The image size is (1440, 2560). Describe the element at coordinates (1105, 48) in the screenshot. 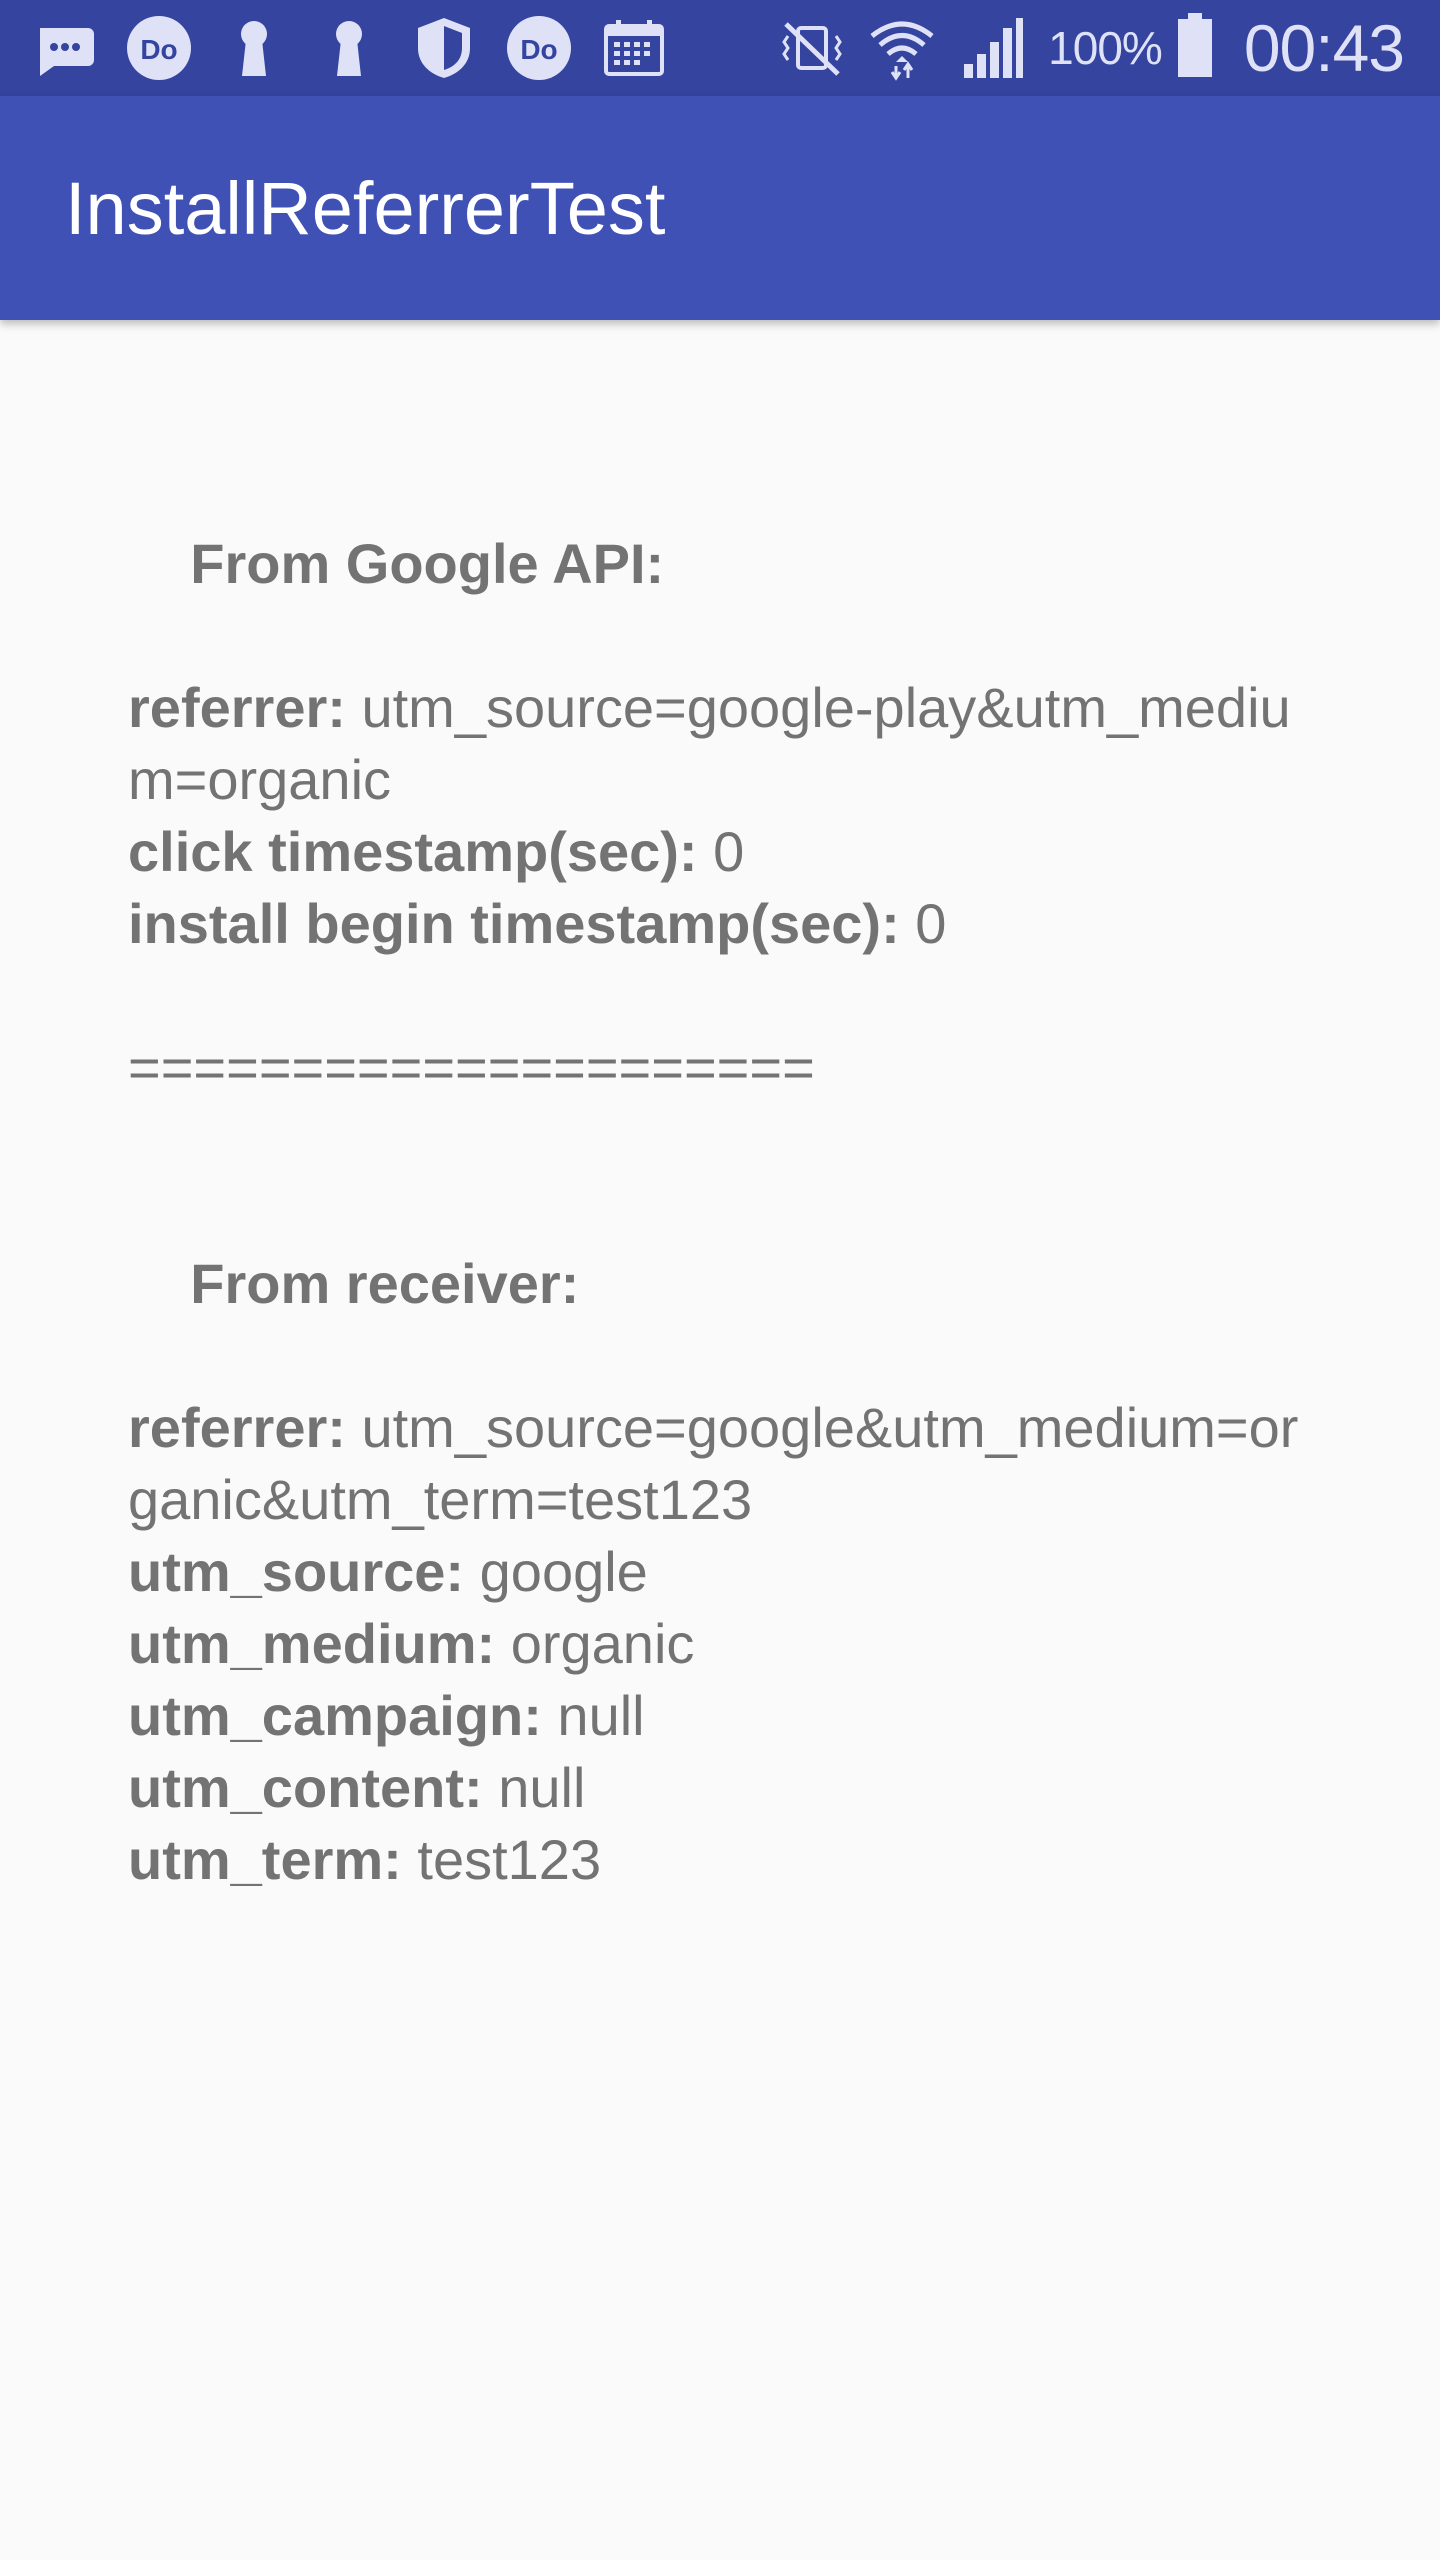

I see `battery-percent: 100%` at that location.